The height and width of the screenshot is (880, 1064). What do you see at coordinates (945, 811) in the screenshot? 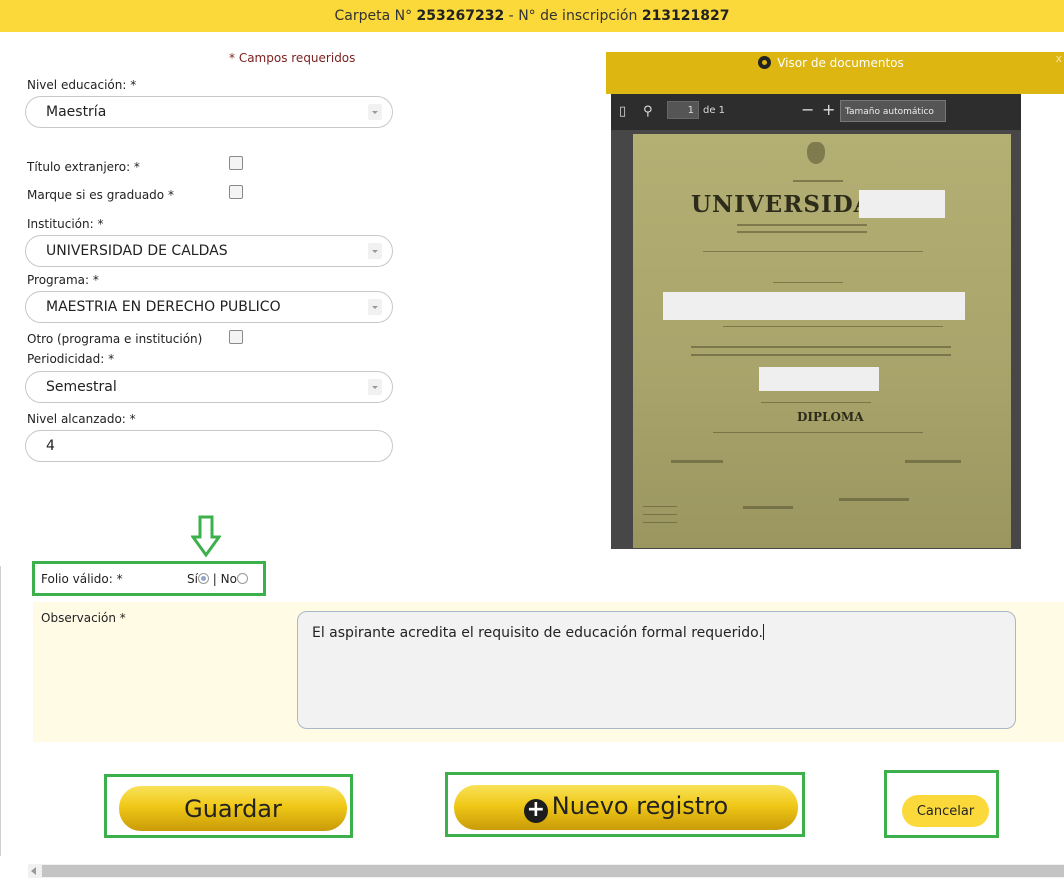
I see `cancel-button: Cancelar` at bounding box center [945, 811].